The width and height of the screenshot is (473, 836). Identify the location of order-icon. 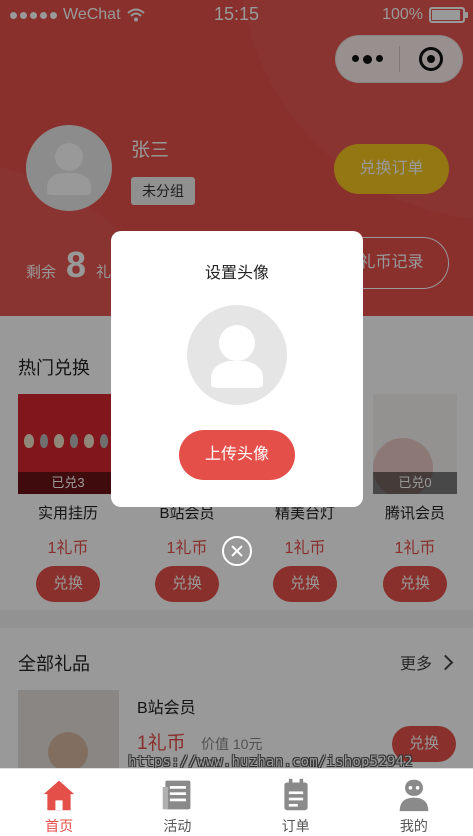
(295, 794).